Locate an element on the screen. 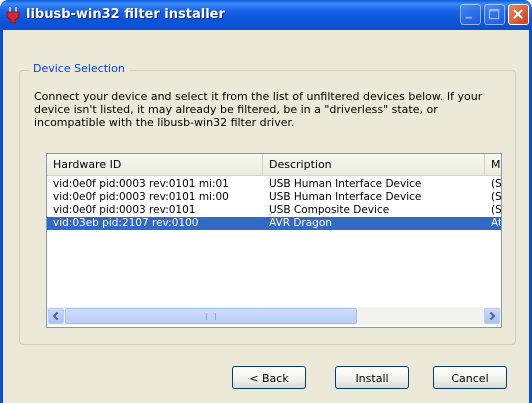  close-button is located at coordinates (518, 14).